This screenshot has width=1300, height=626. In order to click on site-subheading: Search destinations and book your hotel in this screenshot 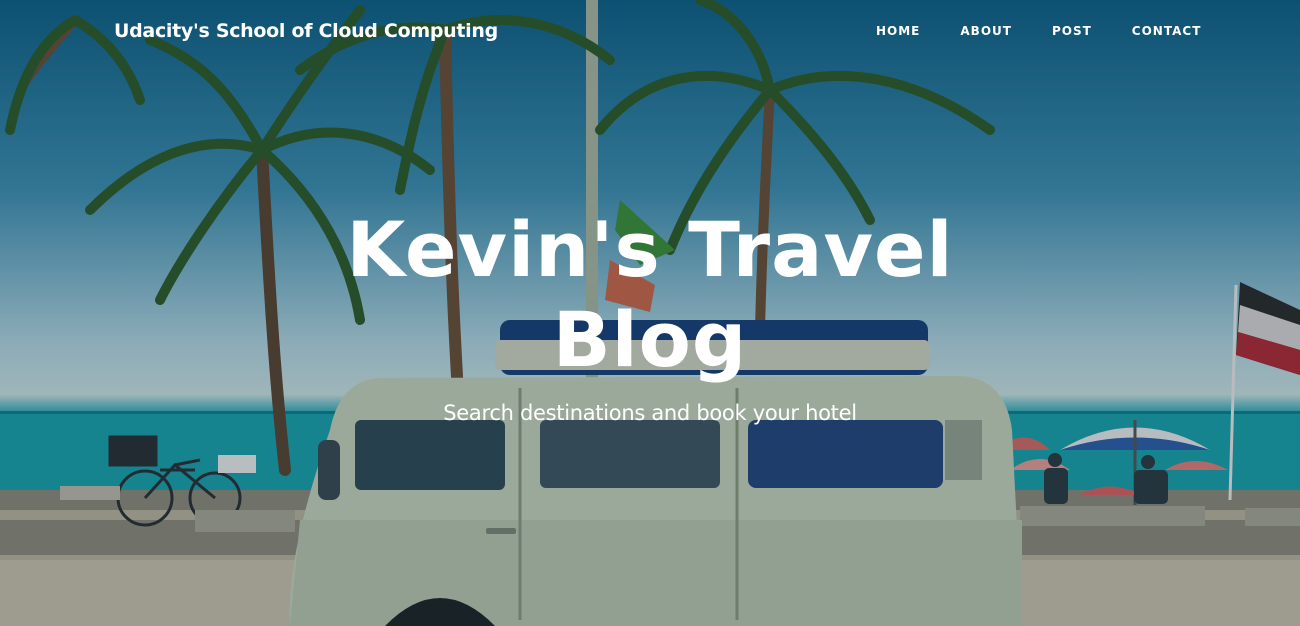, I will do `click(650, 413)`.